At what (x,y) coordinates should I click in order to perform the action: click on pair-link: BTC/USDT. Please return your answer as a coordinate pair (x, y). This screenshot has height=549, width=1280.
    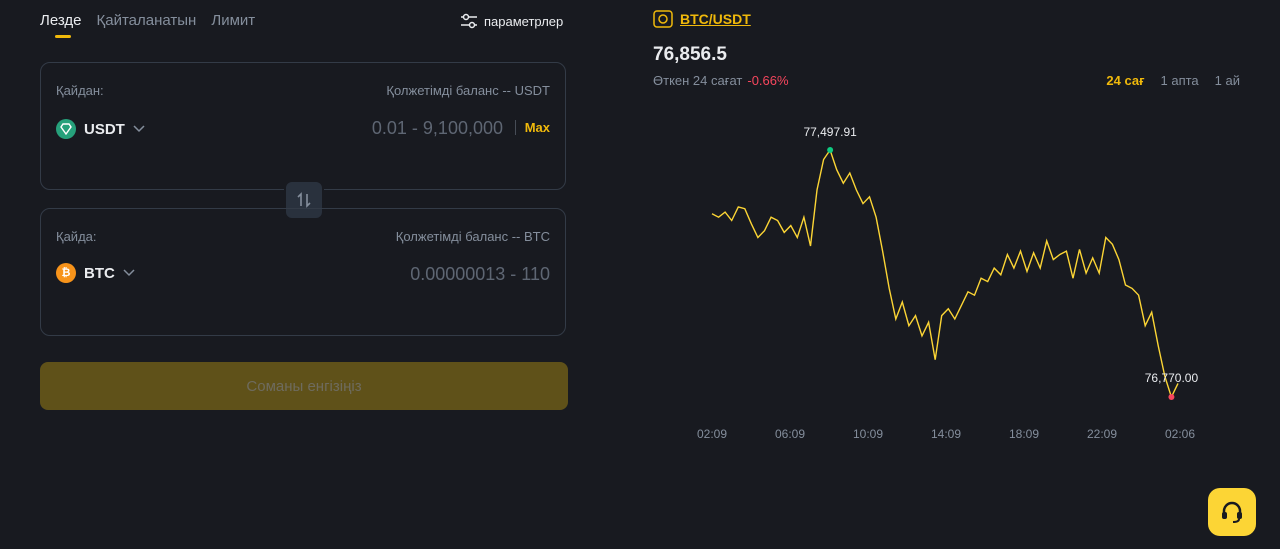
    Looking at the image, I should click on (702, 19).